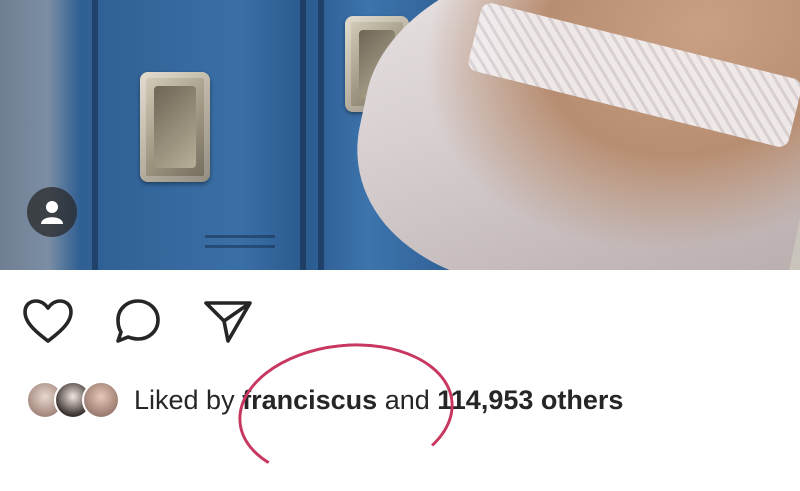  Describe the element at coordinates (407, 399) in the screenshot. I see `likes-connector: and` at that location.